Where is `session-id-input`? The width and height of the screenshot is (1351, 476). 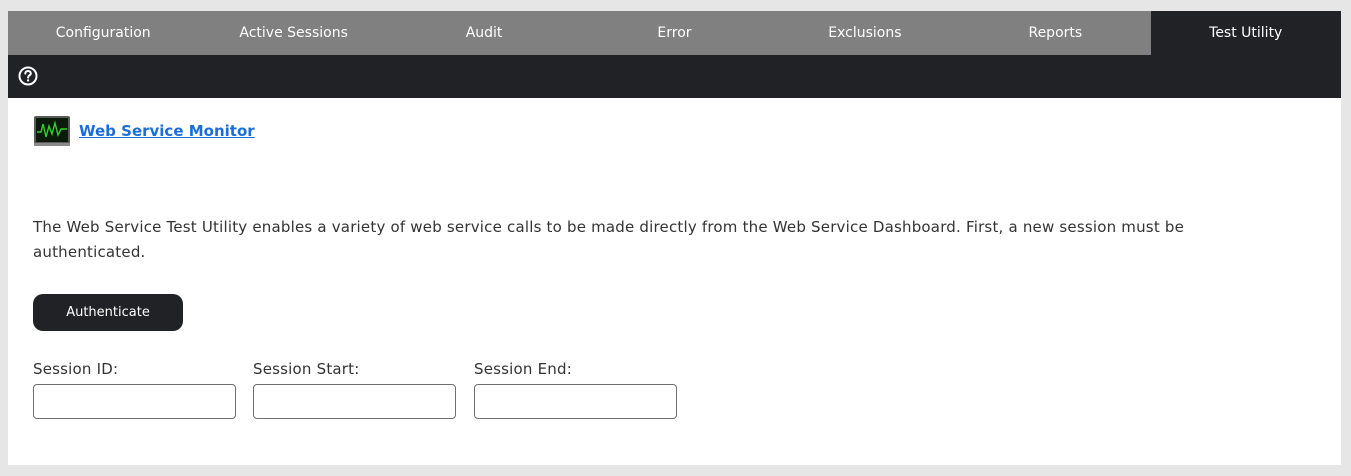 session-id-input is located at coordinates (134, 401).